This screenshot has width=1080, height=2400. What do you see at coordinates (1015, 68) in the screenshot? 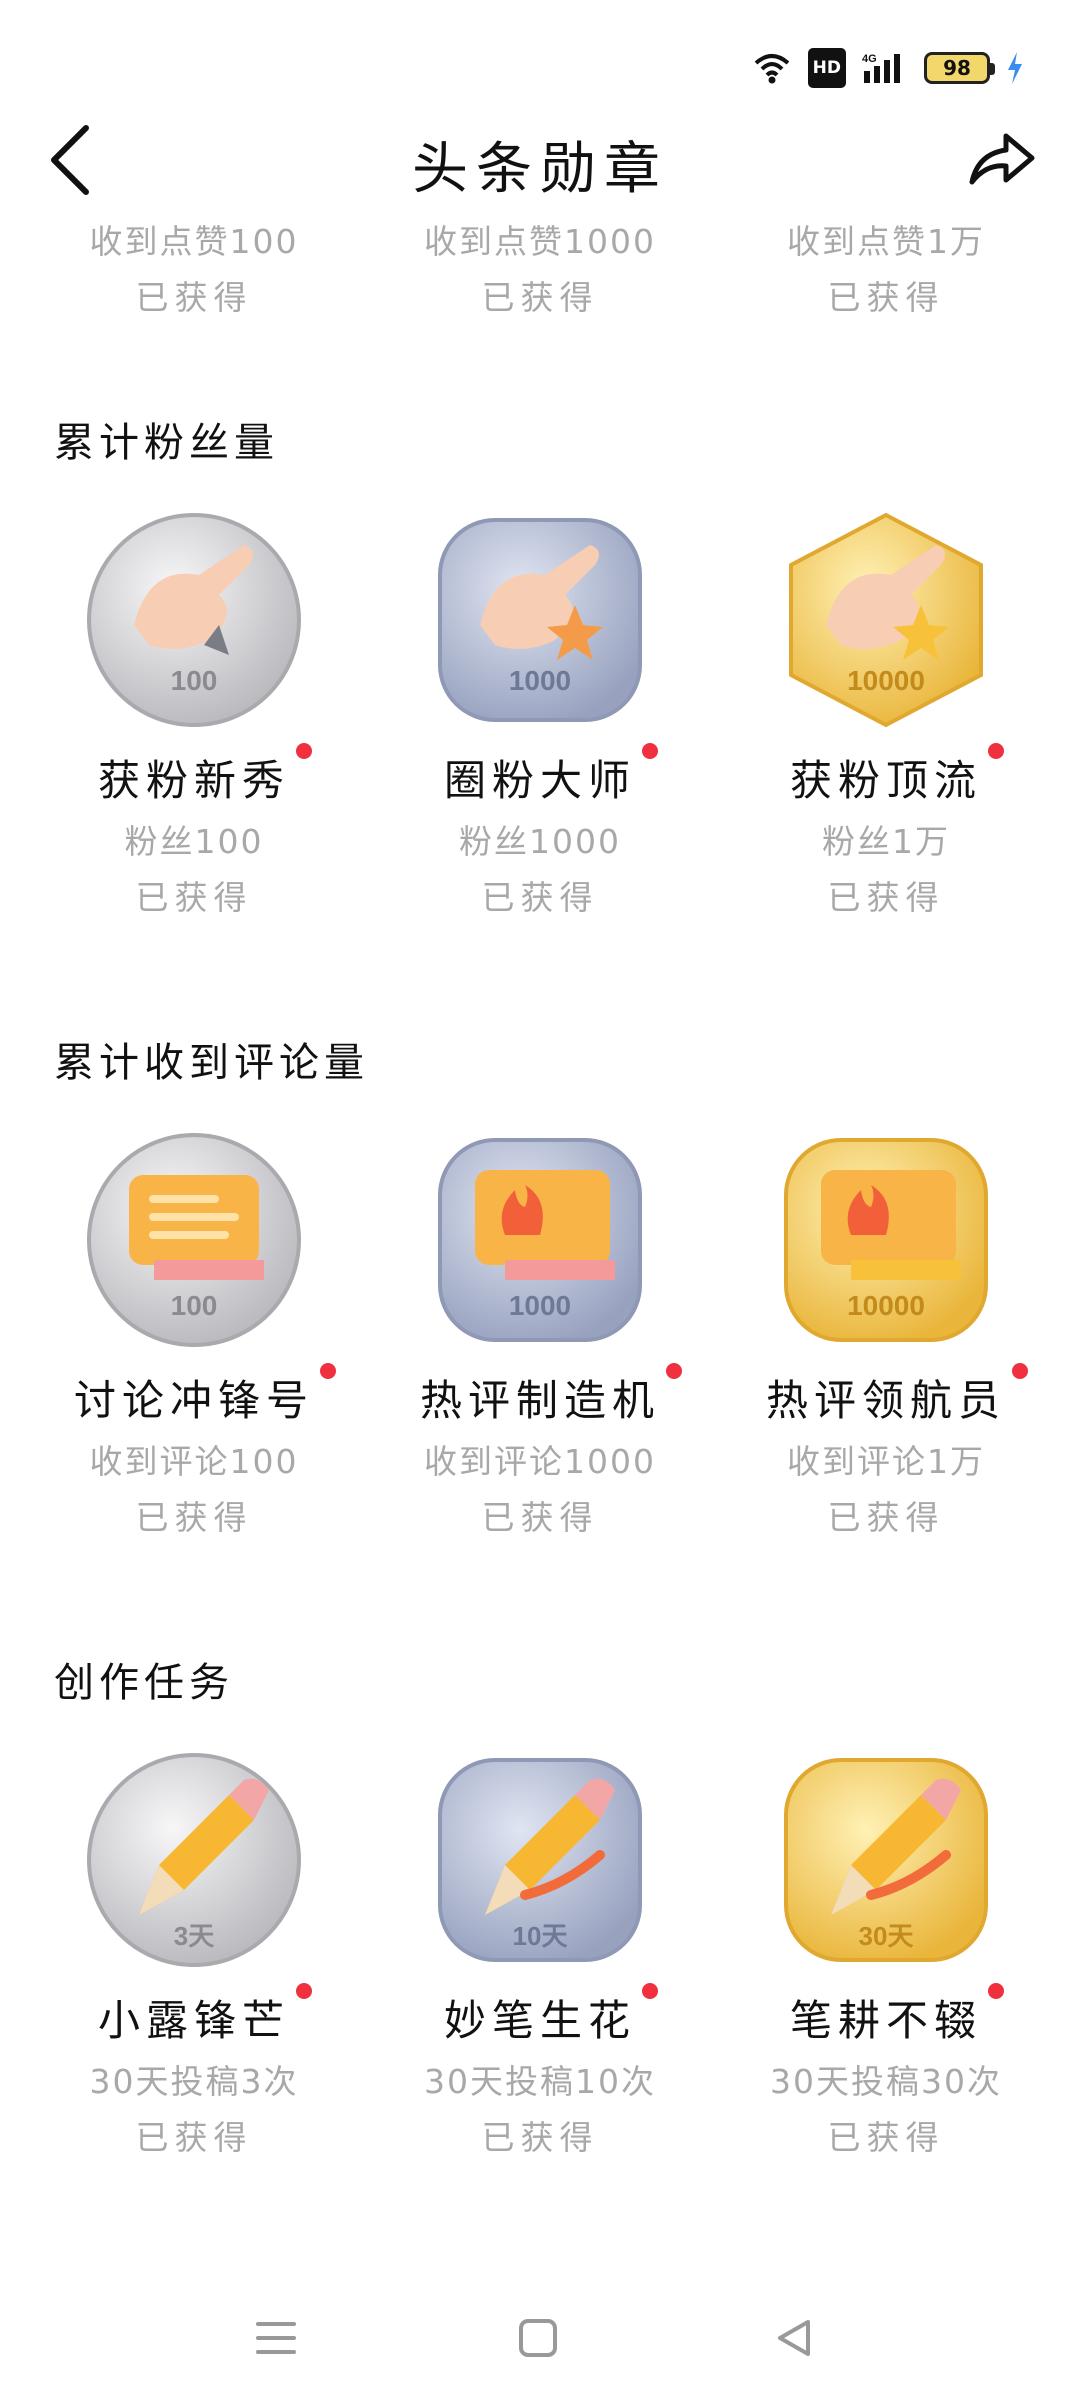
I see `charging-icon` at bounding box center [1015, 68].